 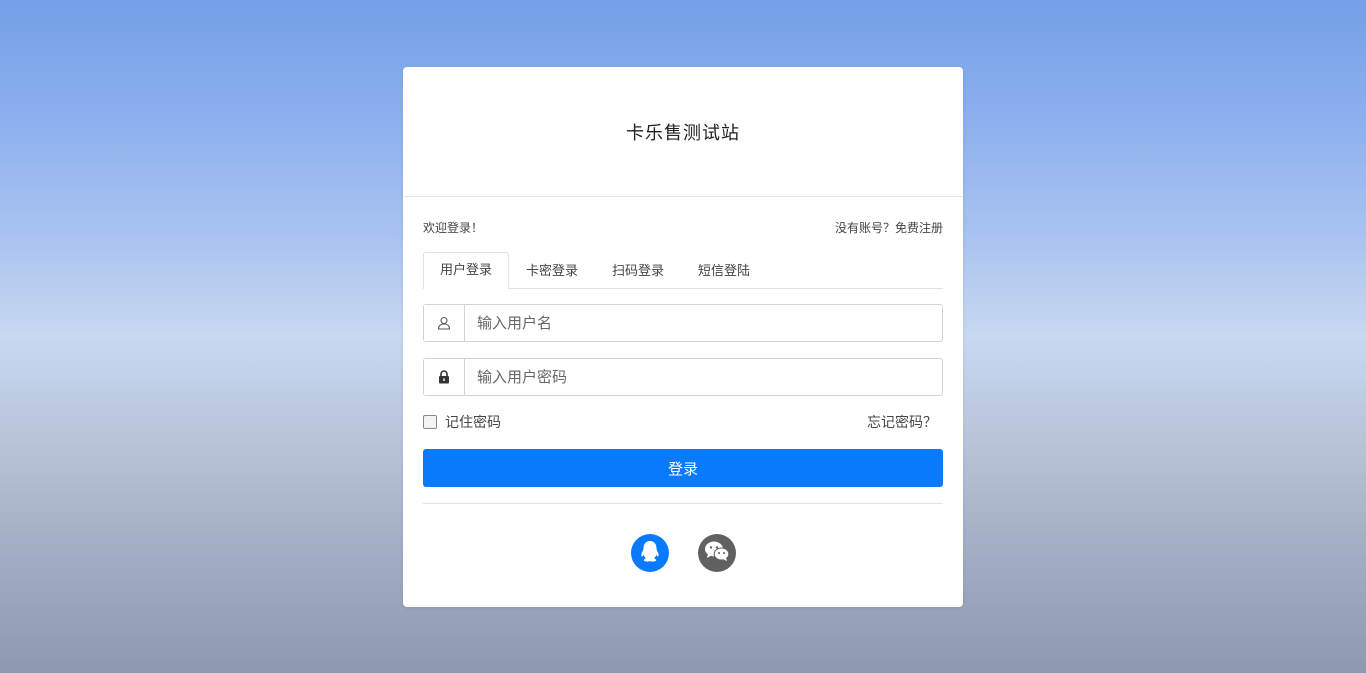 I want to click on qq-login-button, so click(x=649, y=553).